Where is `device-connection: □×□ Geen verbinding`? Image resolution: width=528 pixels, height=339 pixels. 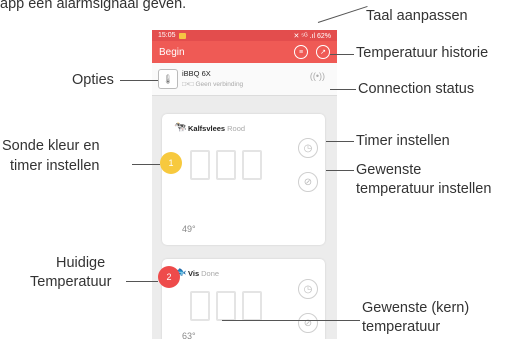 device-connection: □×□ Geen verbinding is located at coordinates (212, 84).